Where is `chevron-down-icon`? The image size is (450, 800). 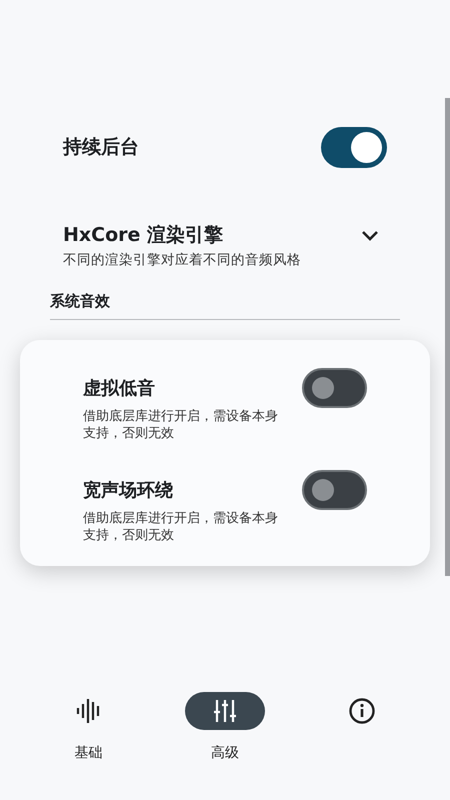 chevron-down-icon is located at coordinates (370, 236).